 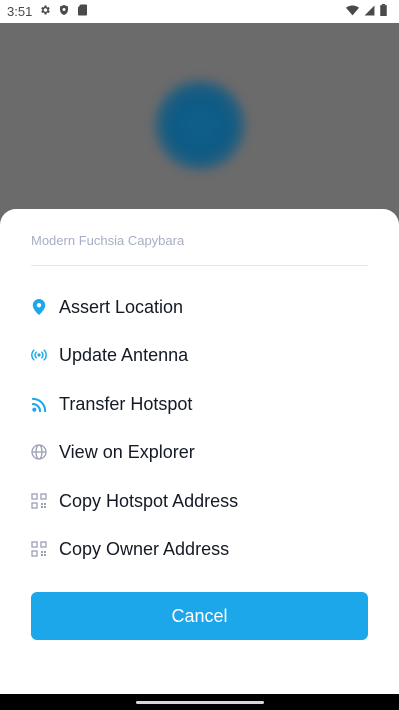 I want to click on transfer-signal-icon, so click(x=39, y=404).